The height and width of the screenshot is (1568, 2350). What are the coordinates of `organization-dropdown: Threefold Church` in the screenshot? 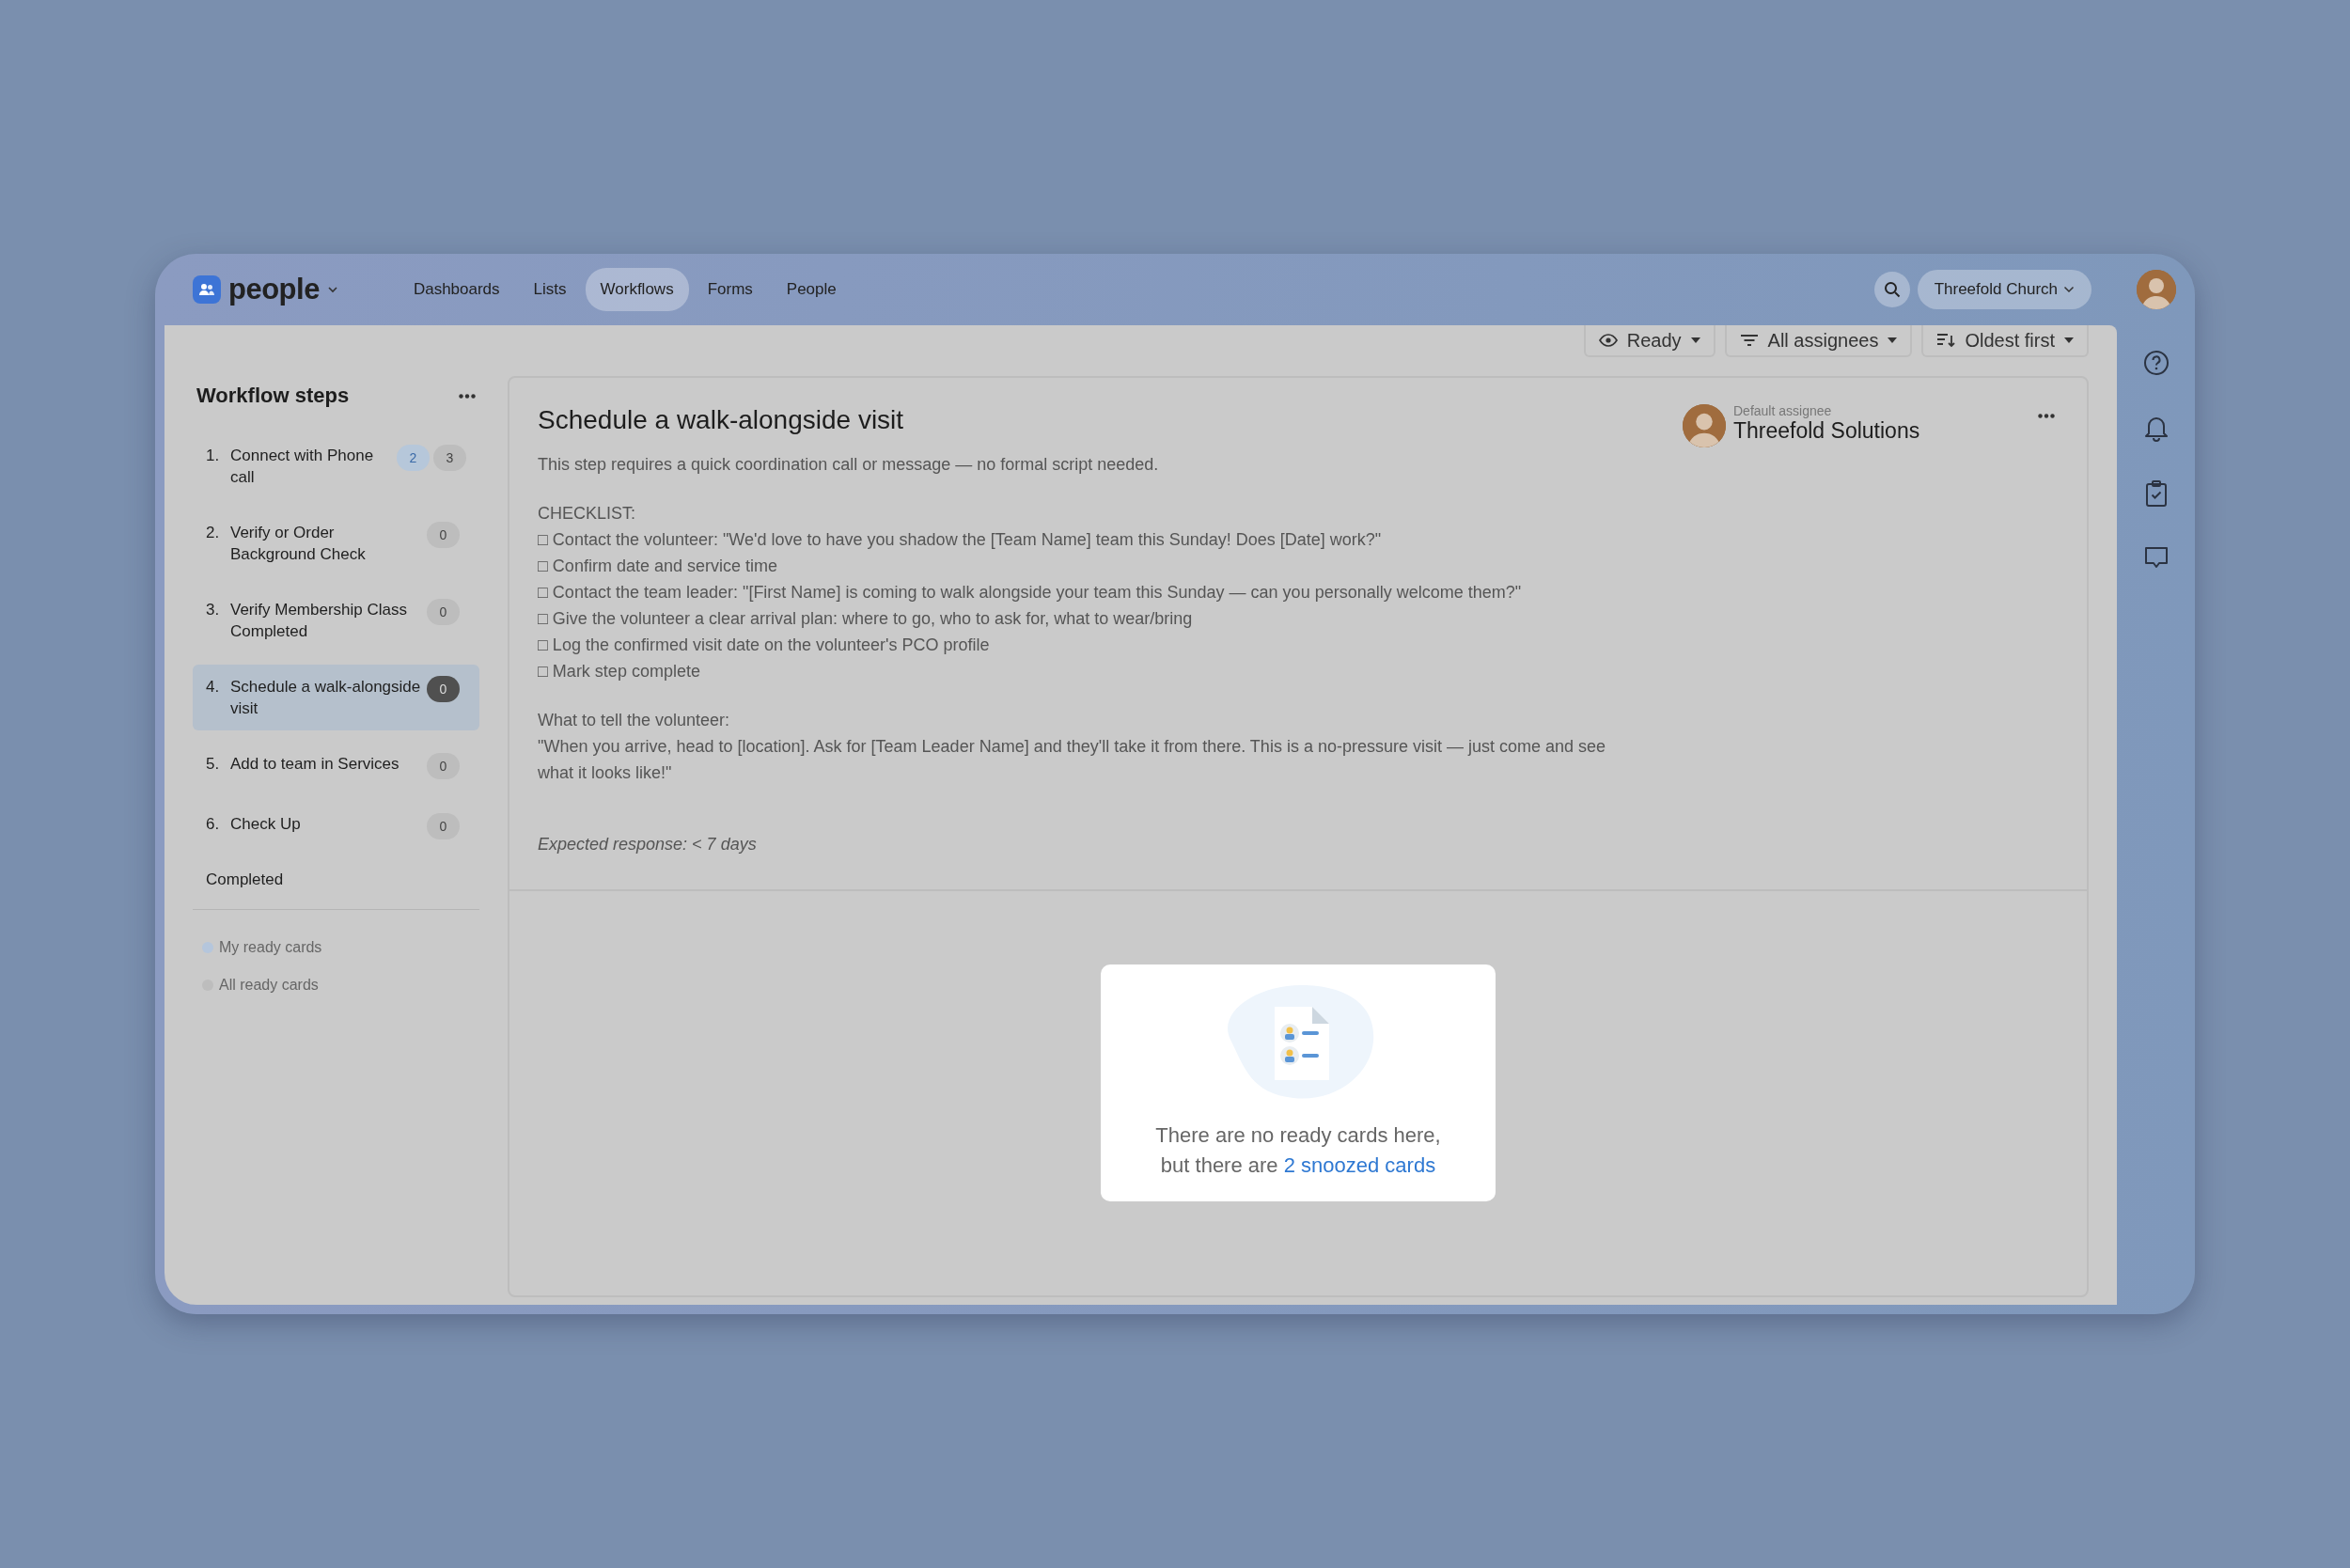 It's located at (2004, 289).